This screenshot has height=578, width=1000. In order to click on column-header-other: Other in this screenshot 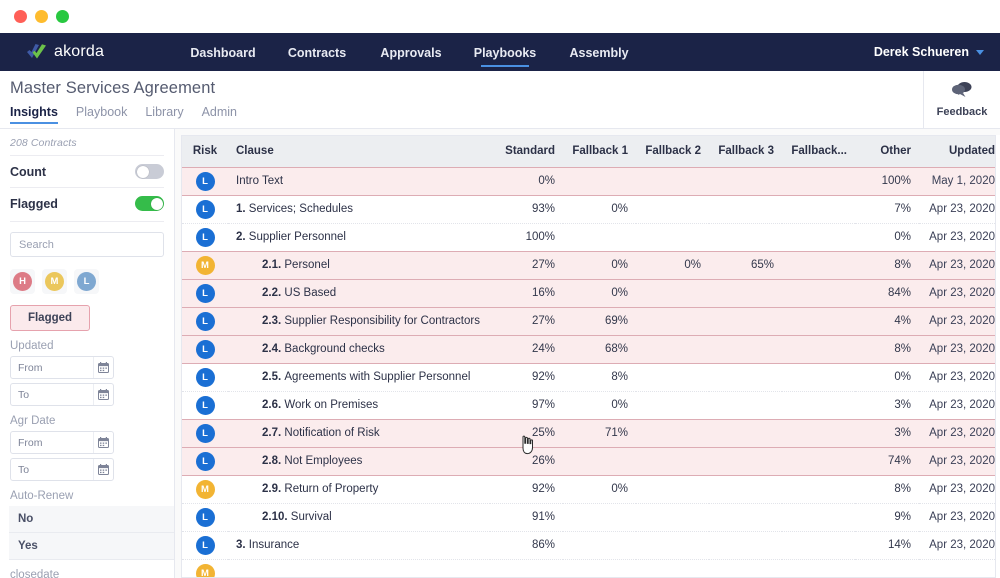, I will do `click(887, 151)`.